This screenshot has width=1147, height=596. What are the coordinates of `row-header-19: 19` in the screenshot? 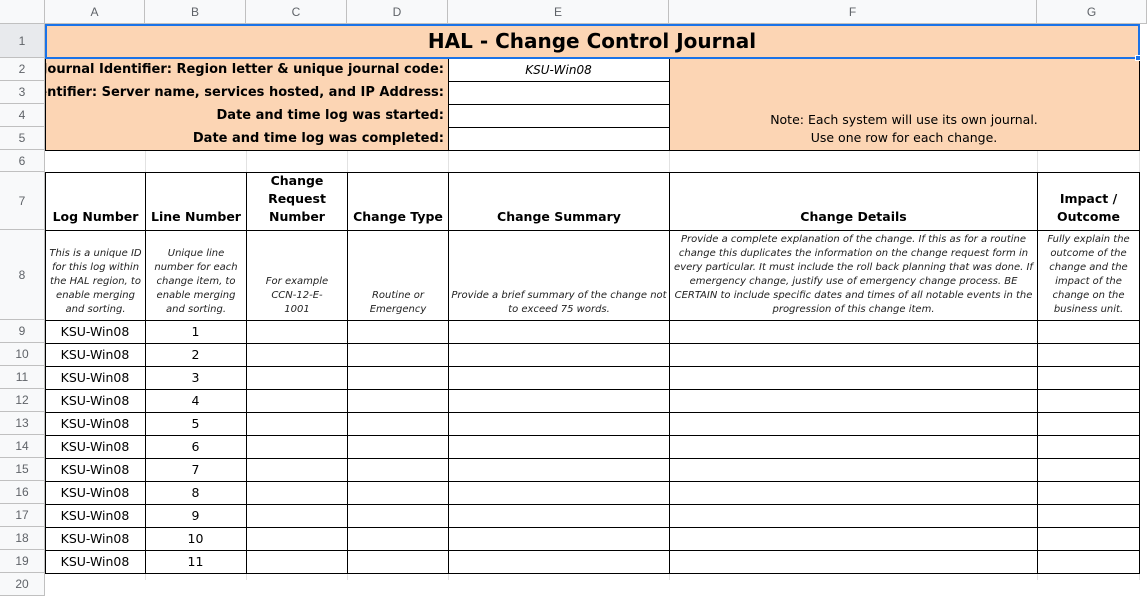 It's located at (22, 561).